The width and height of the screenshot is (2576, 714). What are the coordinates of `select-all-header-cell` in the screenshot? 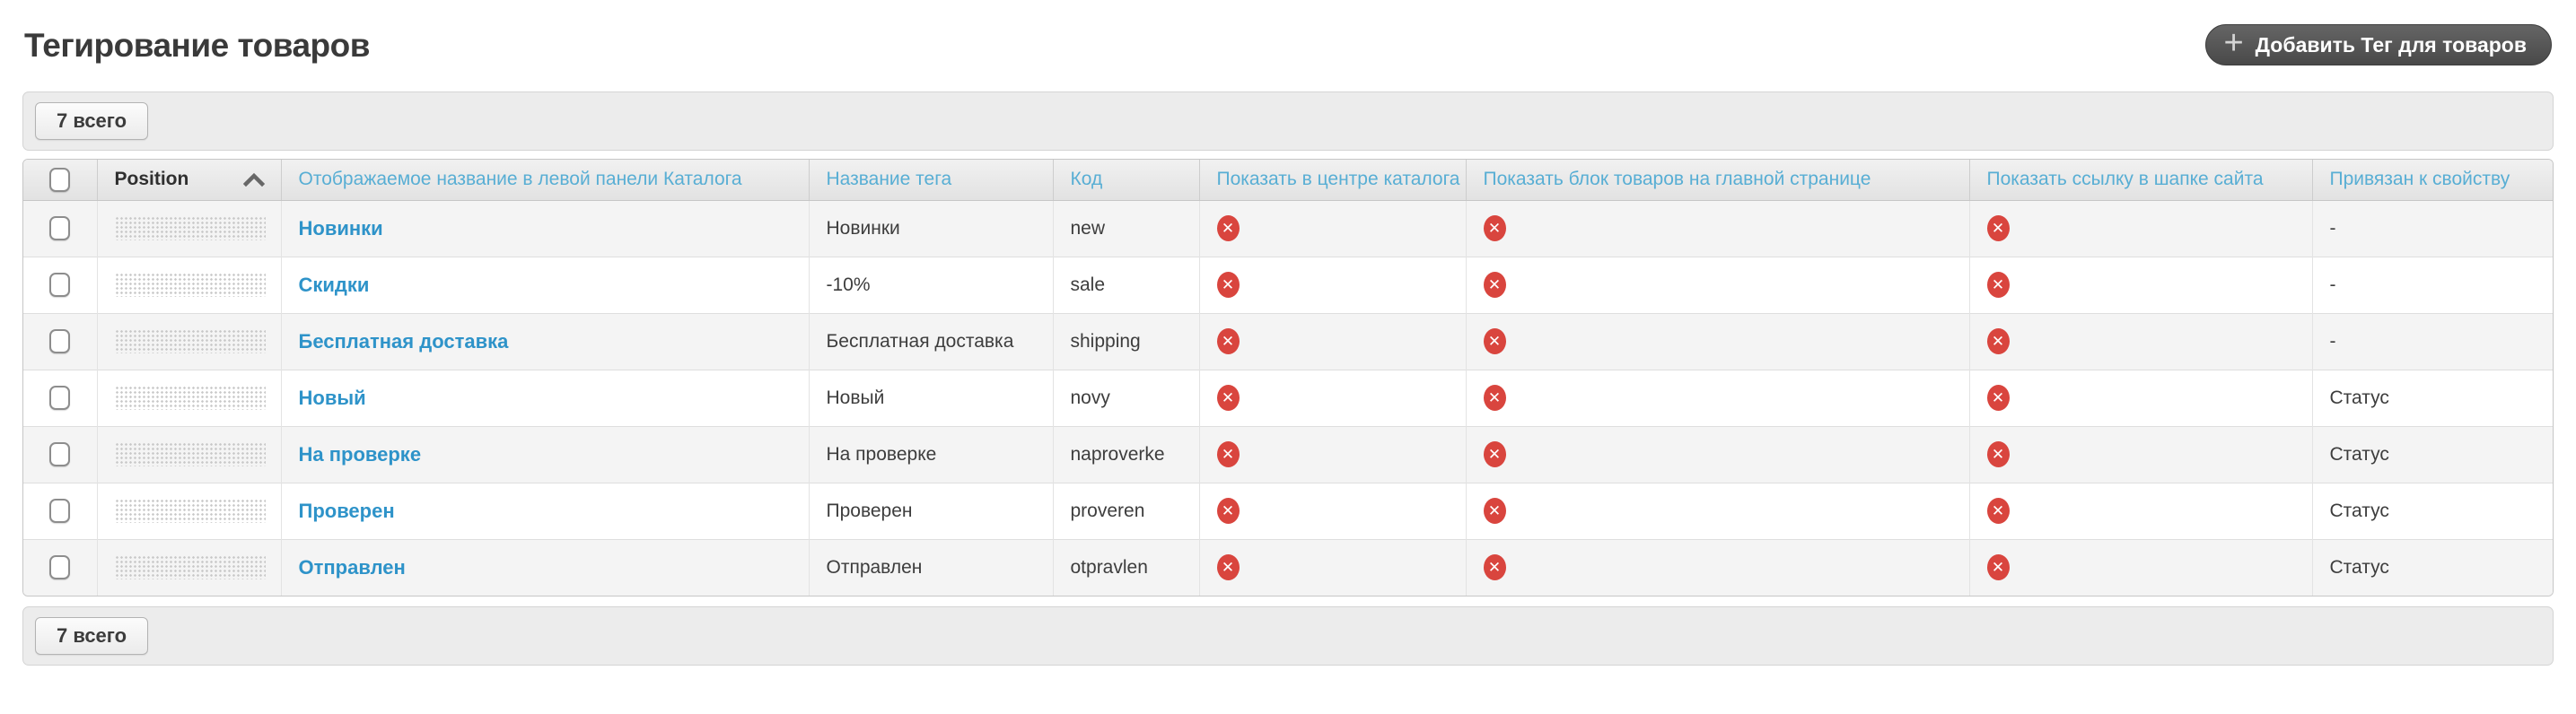 It's located at (60, 181).